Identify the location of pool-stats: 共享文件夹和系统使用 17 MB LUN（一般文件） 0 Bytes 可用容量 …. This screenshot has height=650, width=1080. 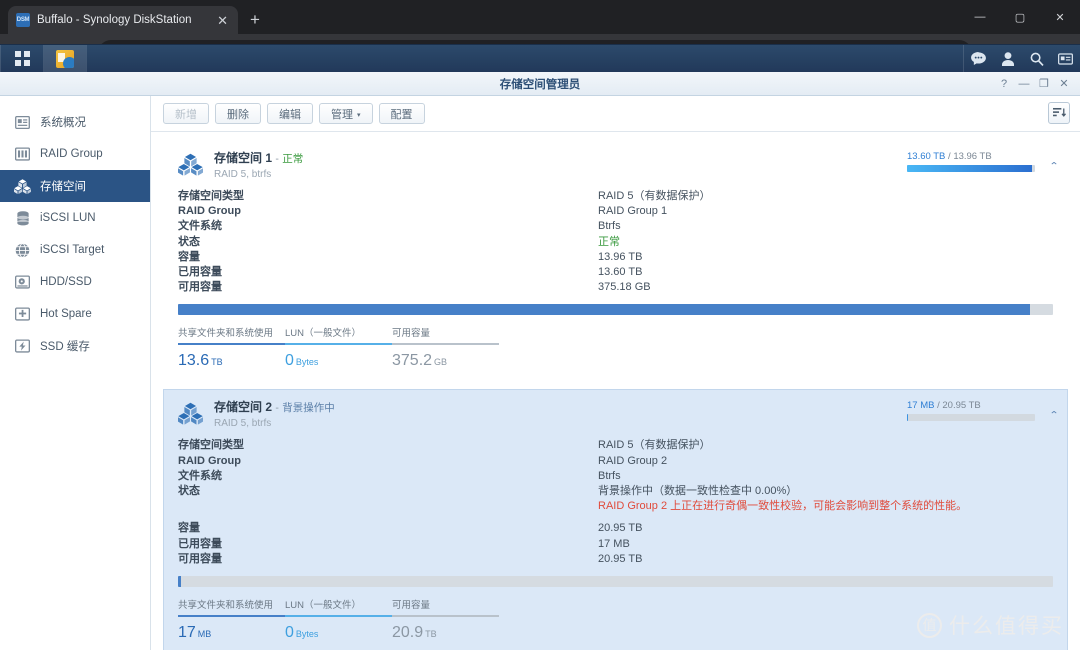
(615, 619).